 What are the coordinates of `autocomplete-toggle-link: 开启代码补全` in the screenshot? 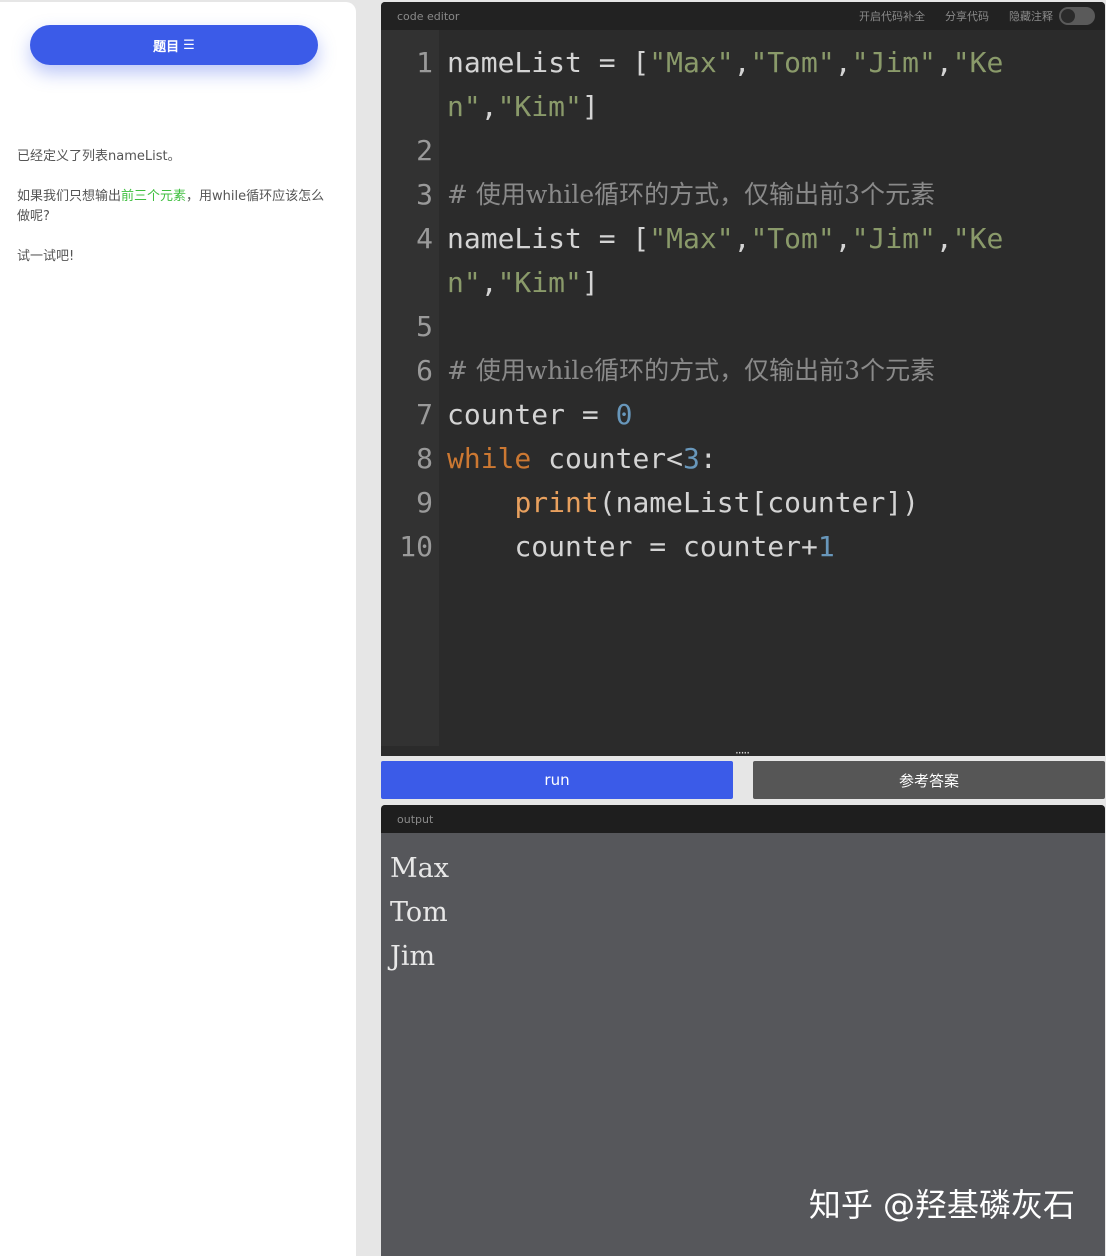 It's located at (892, 16).